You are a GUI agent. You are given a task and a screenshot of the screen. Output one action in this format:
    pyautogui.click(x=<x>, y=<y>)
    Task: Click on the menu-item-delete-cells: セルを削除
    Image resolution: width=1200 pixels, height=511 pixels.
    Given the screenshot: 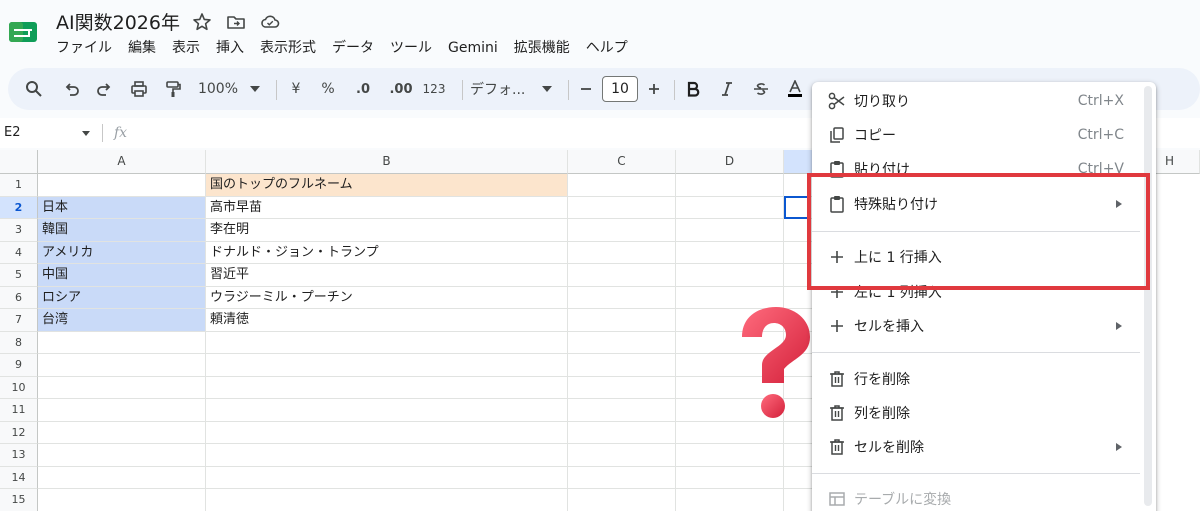 What is the action you would take?
    pyautogui.click(x=984, y=447)
    